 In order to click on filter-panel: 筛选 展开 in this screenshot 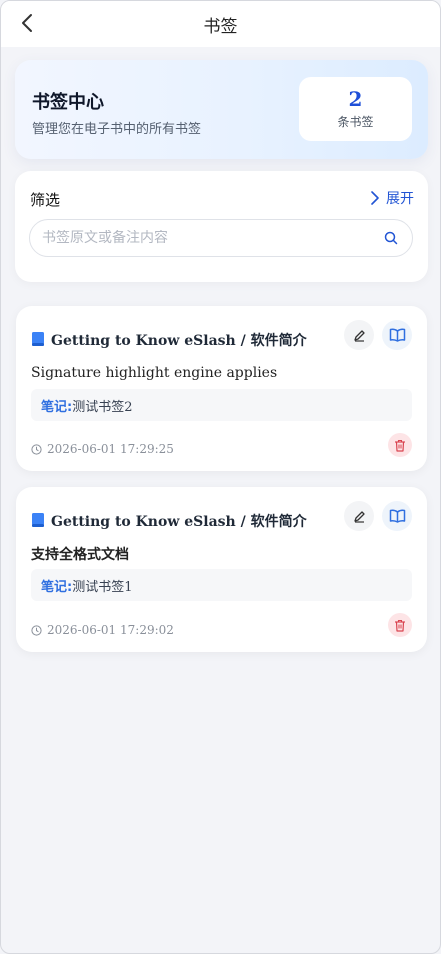, I will do `click(221, 226)`.